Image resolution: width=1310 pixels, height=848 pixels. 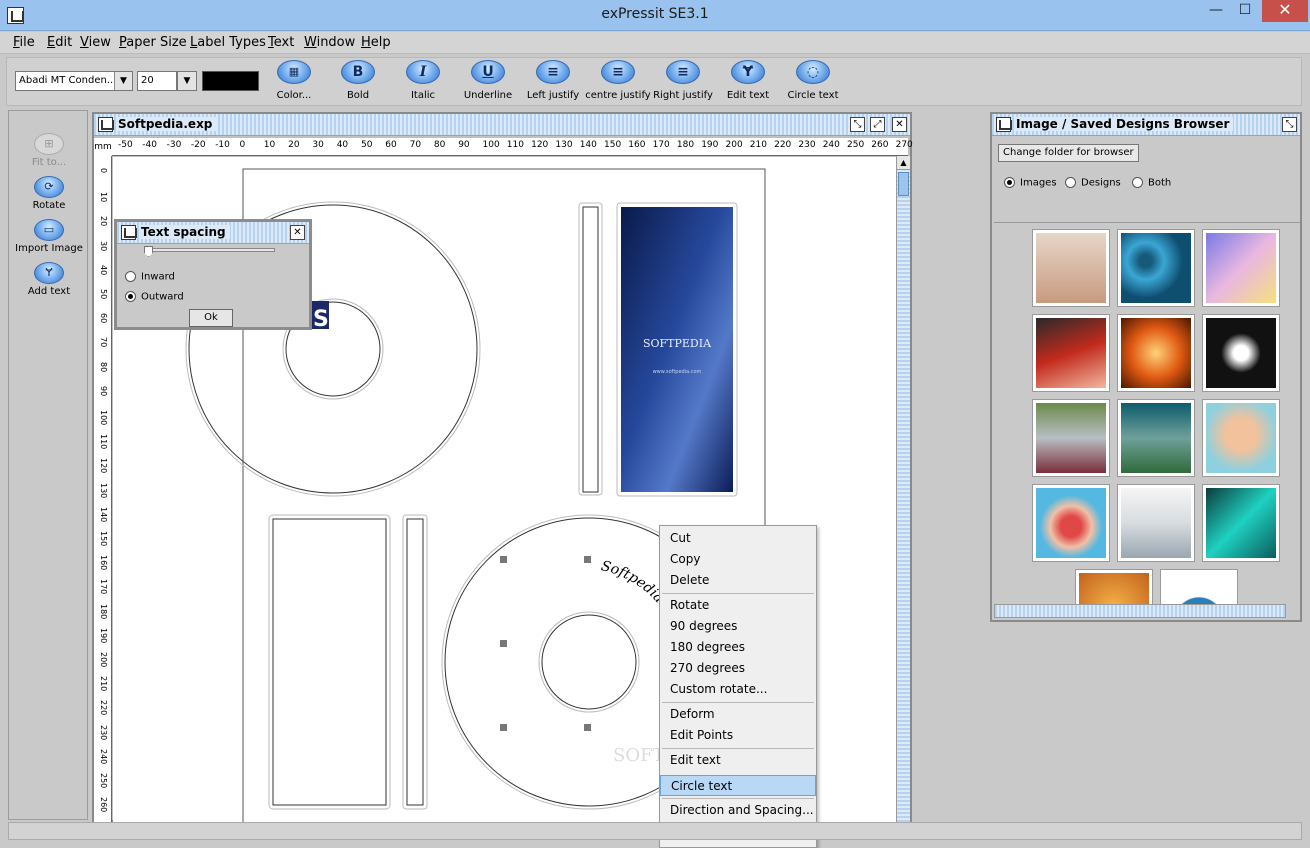 What do you see at coordinates (488, 82) in the screenshot?
I see `underline-button: U Underline` at bounding box center [488, 82].